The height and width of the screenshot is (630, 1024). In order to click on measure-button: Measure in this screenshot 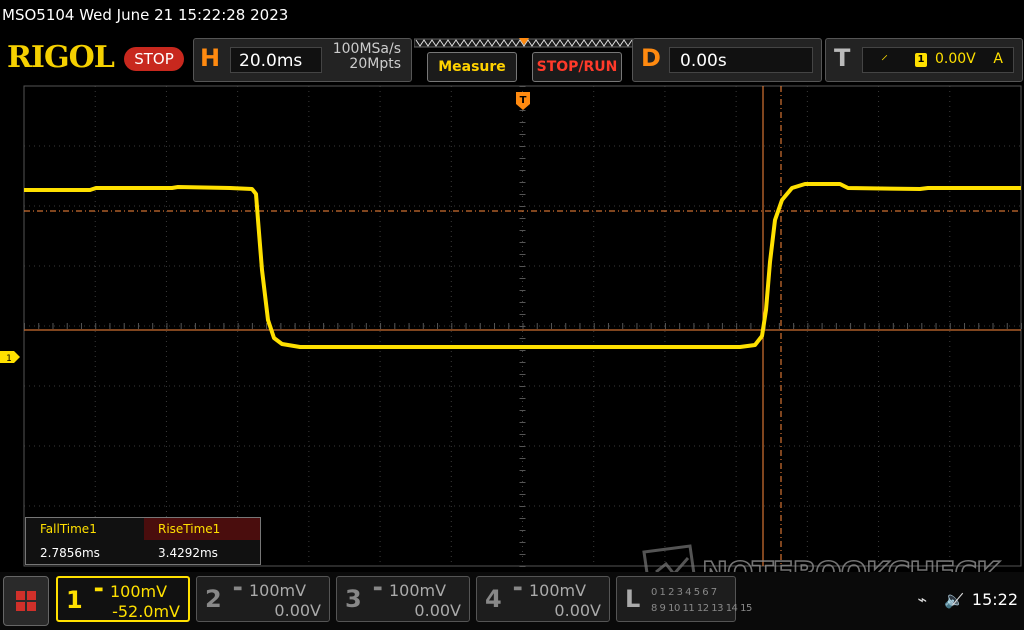, I will do `click(472, 67)`.